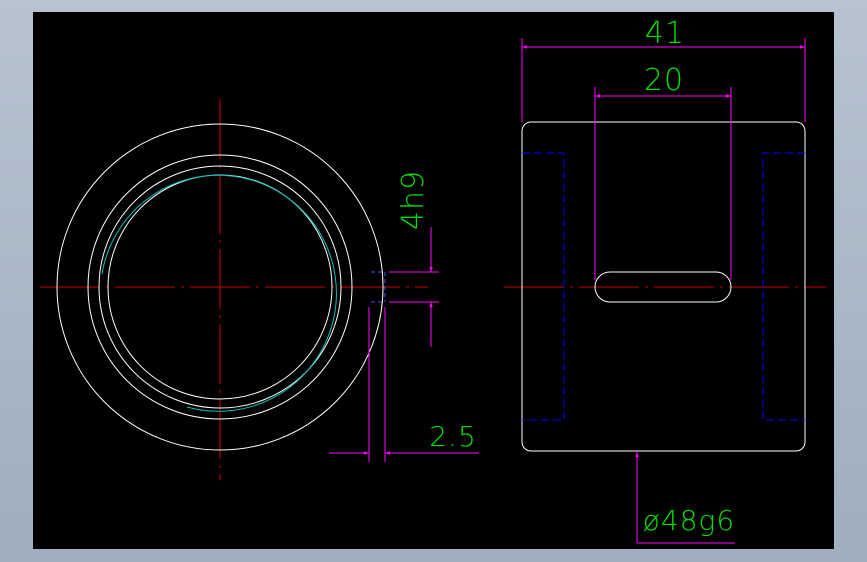  I want to click on key-width-label: 4h9, so click(413, 200).